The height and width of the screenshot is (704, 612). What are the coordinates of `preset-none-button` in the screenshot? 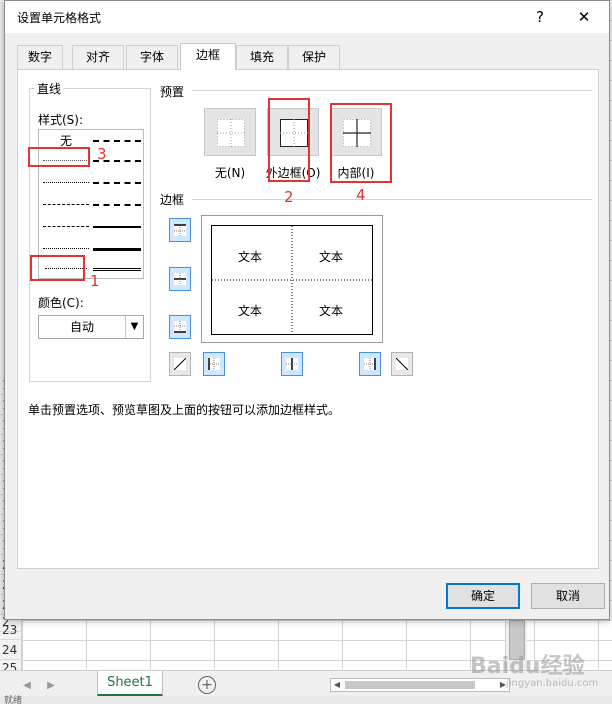 It's located at (230, 132).